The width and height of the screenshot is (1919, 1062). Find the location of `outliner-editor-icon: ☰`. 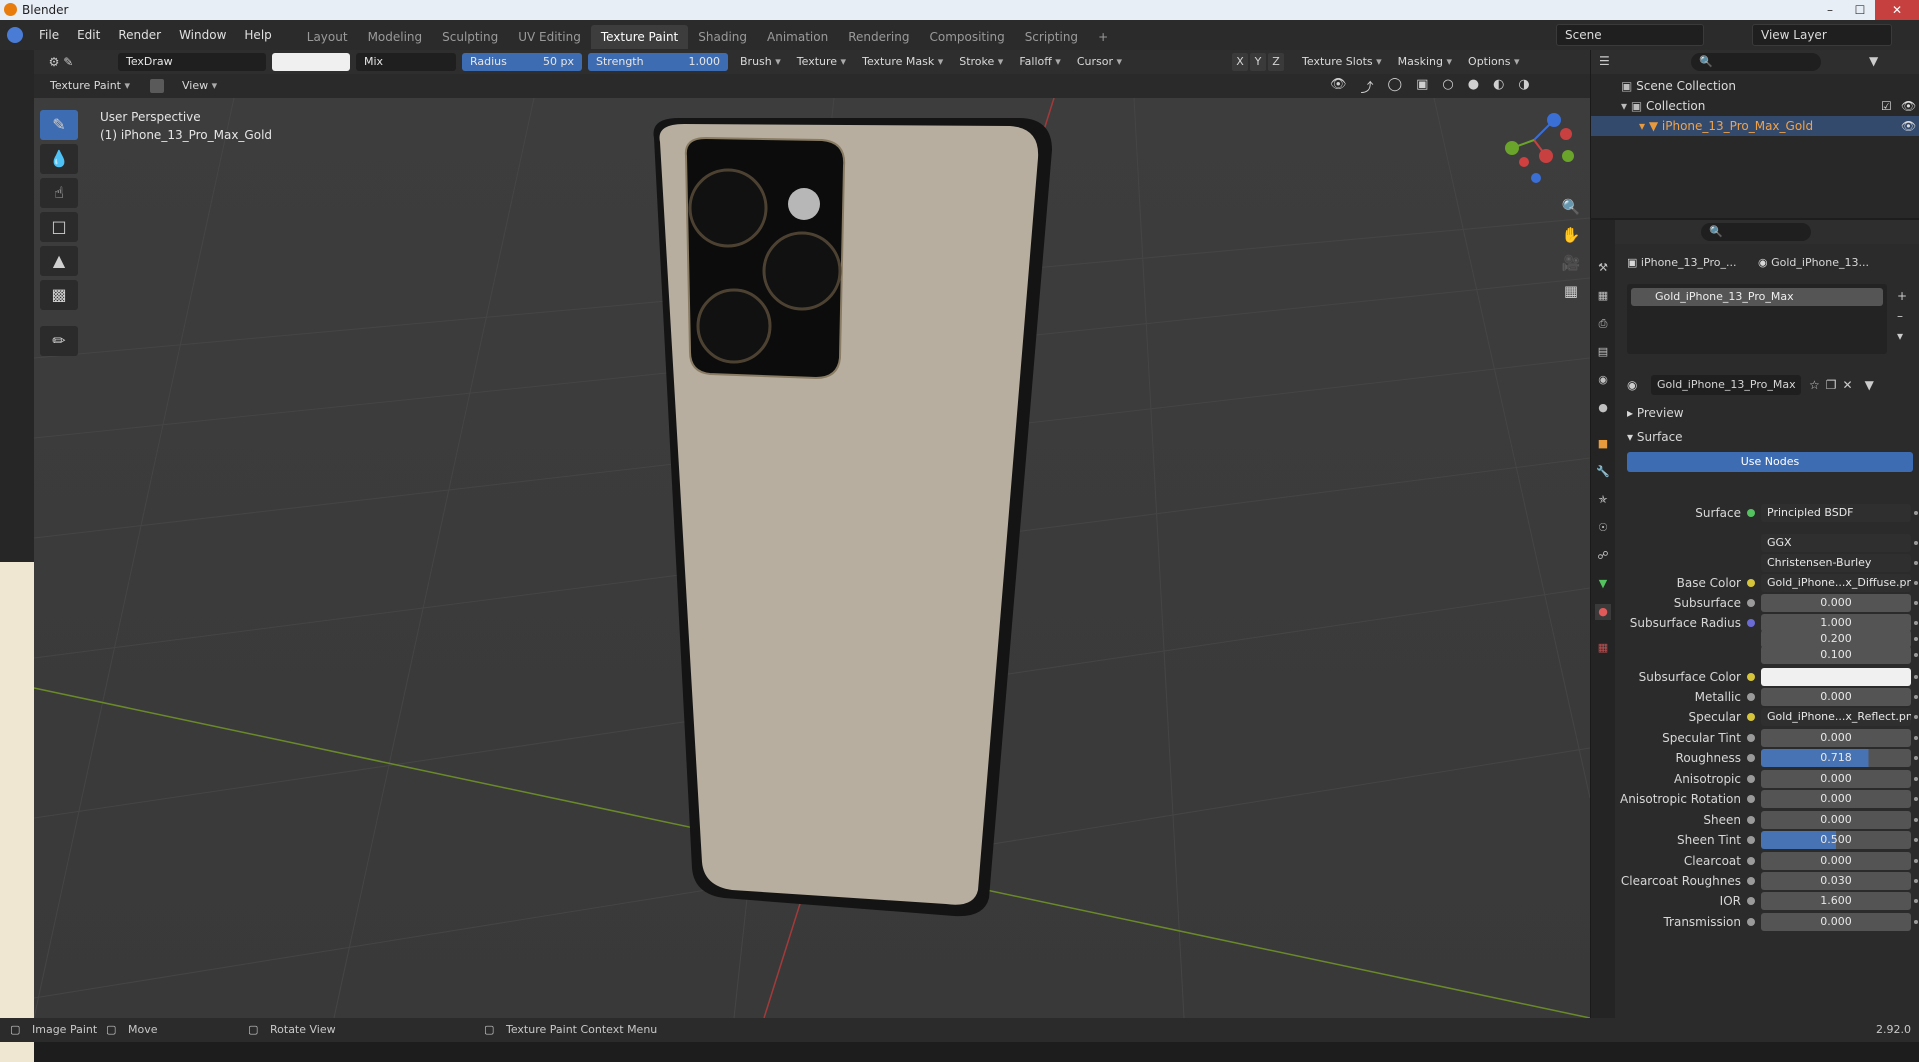

outliner-editor-icon: ☰ is located at coordinates (1604, 61).